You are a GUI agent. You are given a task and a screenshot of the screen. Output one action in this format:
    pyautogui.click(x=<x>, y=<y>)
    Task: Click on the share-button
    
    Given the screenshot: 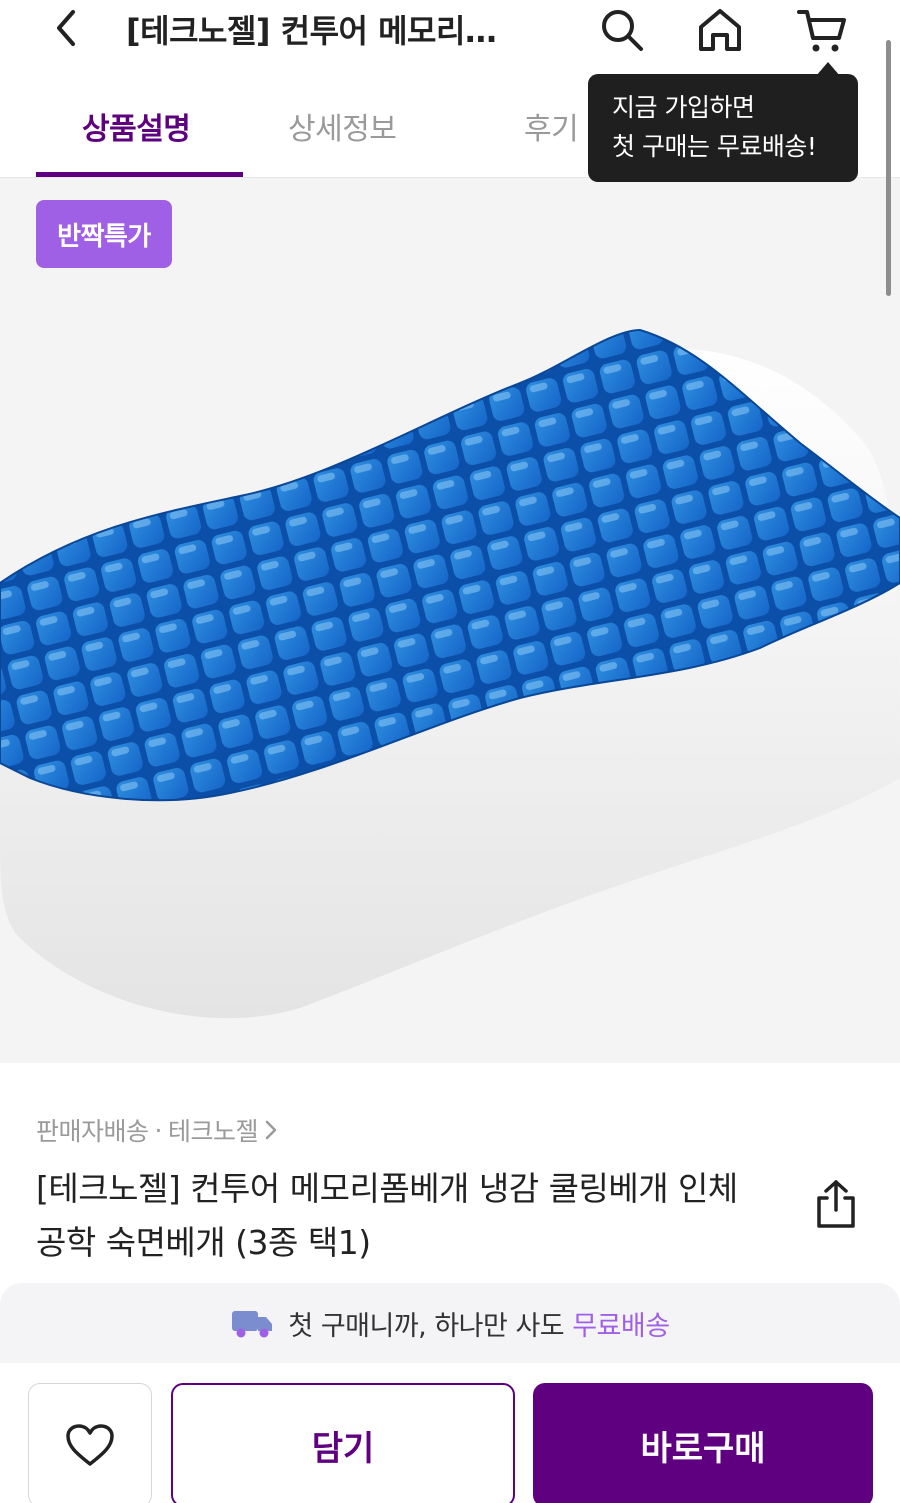 What is the action you would take?
    pyautogui.click(x=836, y=1204)
    